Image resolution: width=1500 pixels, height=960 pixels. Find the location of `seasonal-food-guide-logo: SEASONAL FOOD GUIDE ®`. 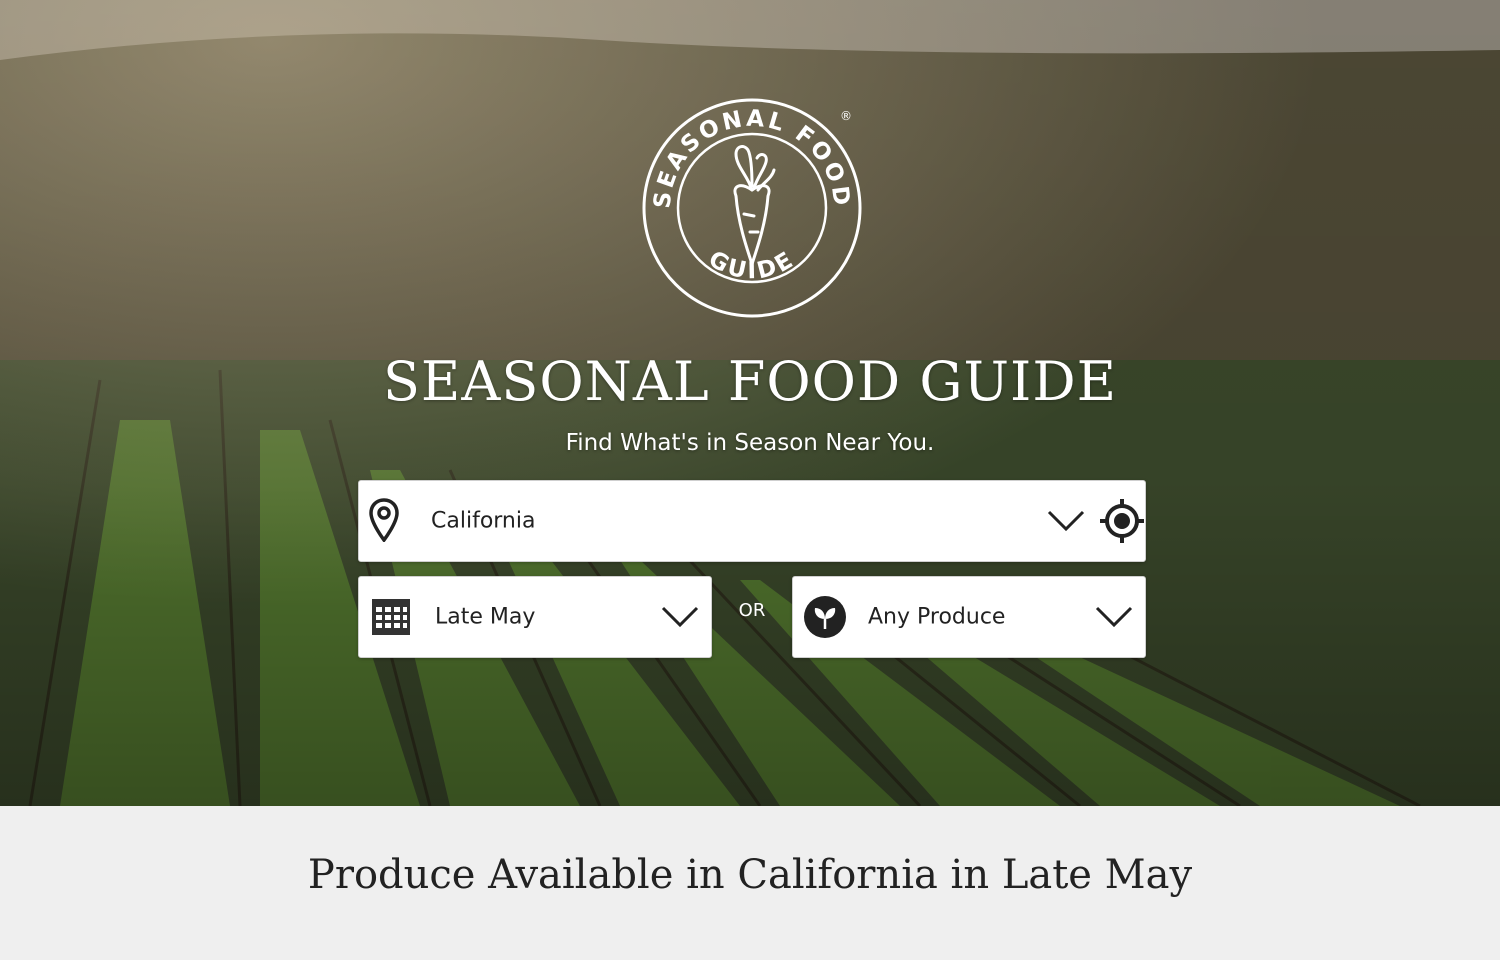

seasonal-food-guide-logo: SEASONAL FOOD GUIDE ® is located at coordinates (752, 208).